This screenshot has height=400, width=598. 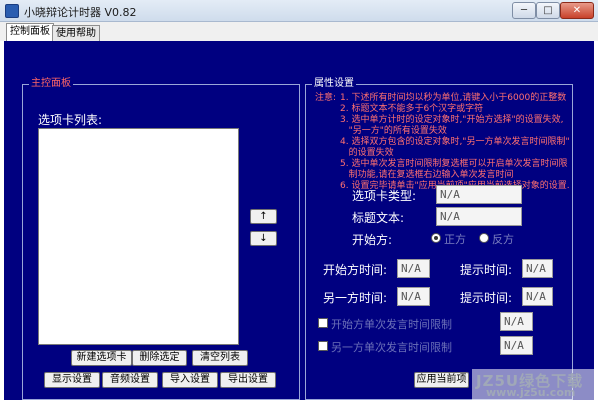 I want to click on clear-list-button: 清空列表, so click(x=220, y=358).